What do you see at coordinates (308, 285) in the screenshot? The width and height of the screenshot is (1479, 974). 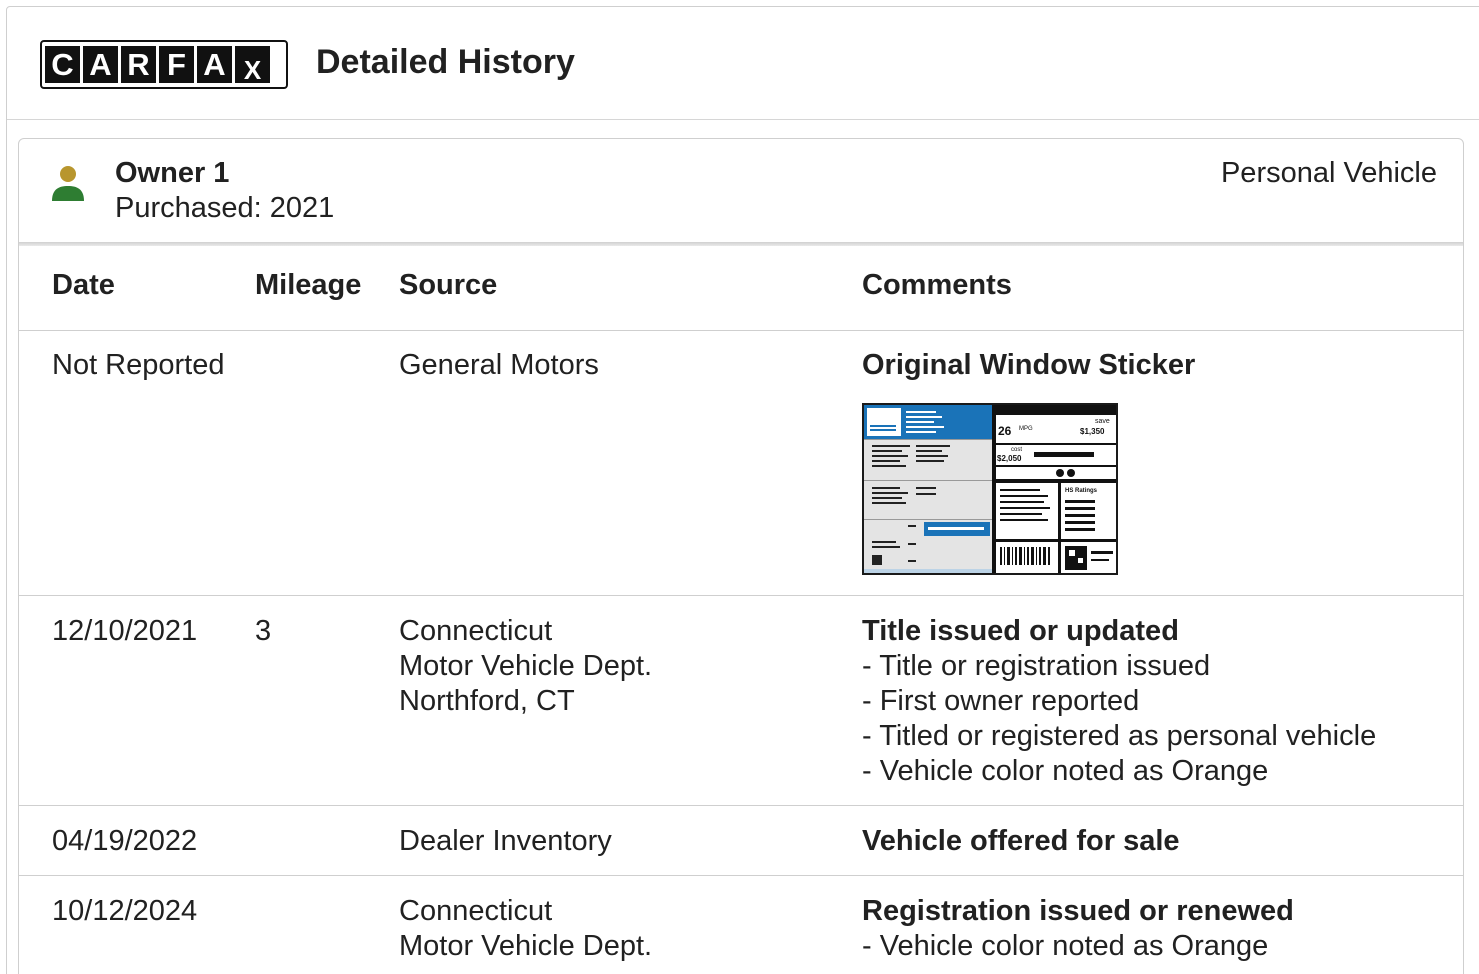 I see `column-header-mileage: Mileage` at bounding box center [308, 285].